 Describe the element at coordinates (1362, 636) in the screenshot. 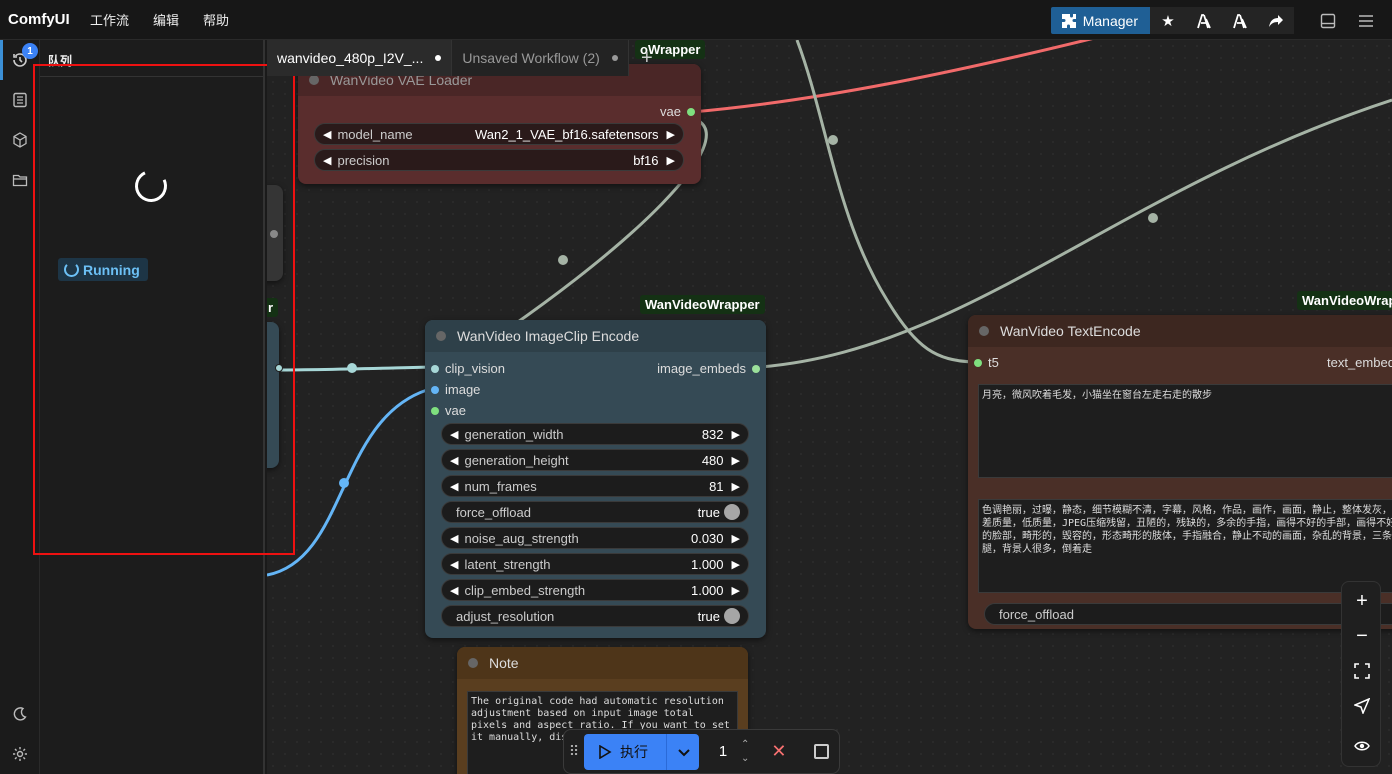

I see `zoom-out-icon: −` at that location.